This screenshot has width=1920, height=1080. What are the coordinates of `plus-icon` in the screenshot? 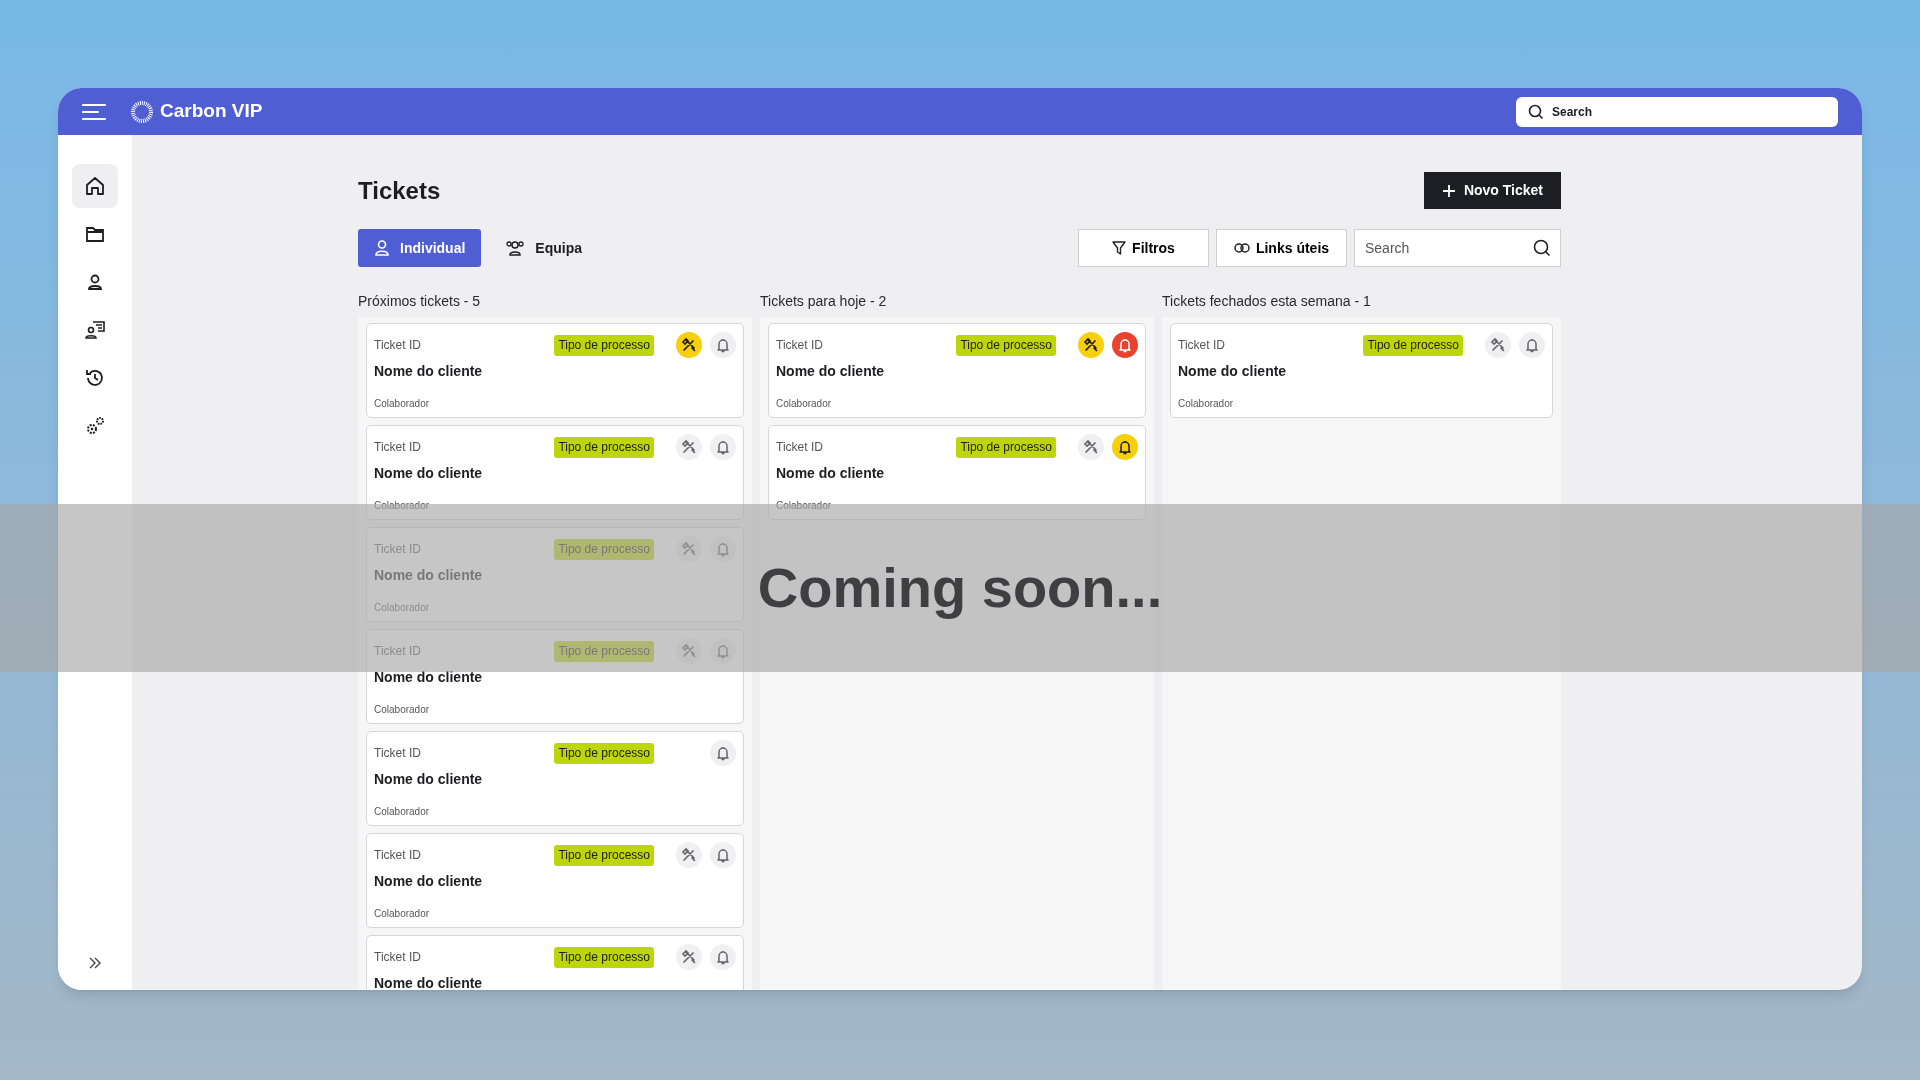 It's located at (1448, 190).